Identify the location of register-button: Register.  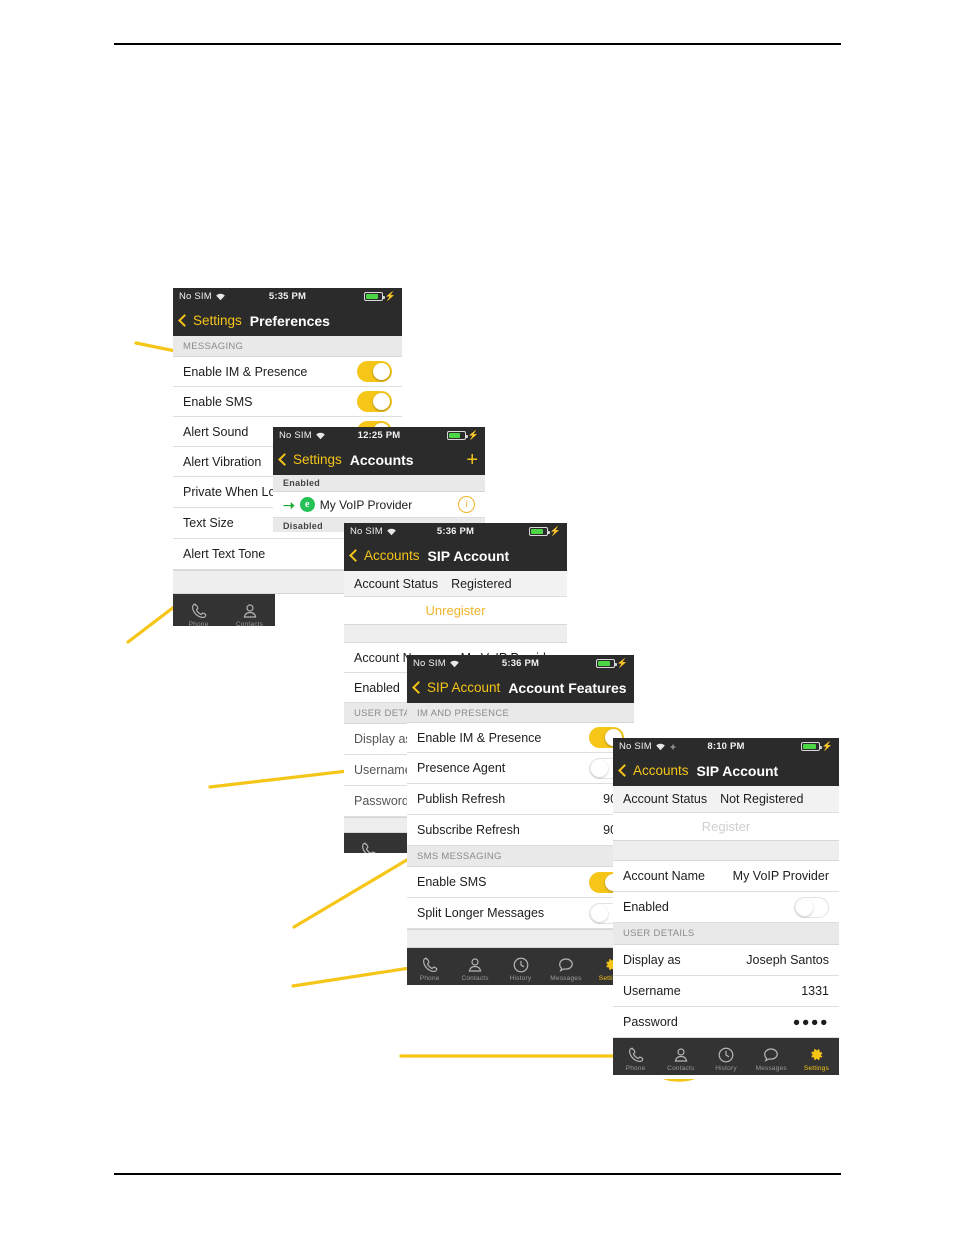
(726, 826).